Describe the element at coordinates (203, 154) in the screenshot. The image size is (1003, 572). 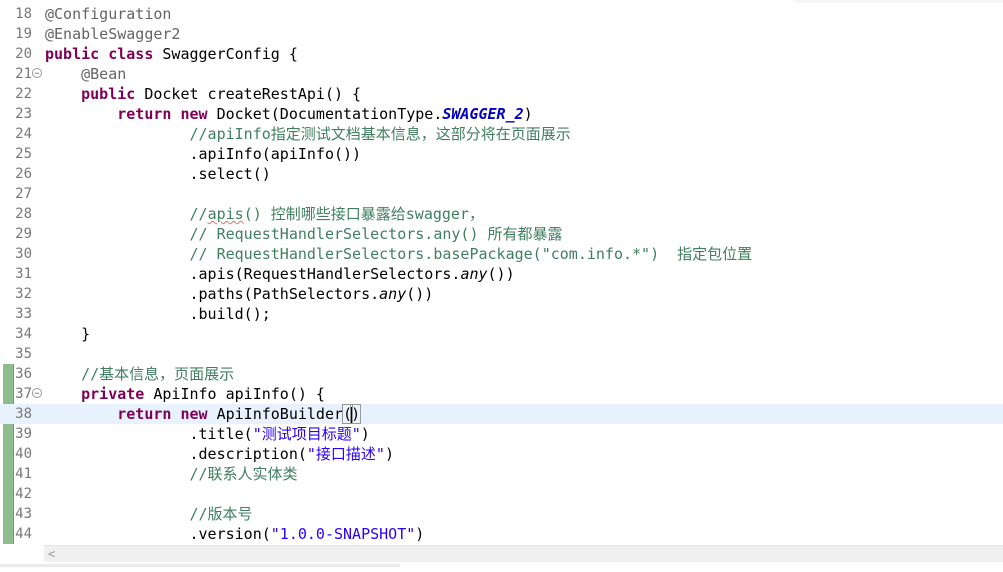
I see `code-text: .apiInfo(apiInfo())` at that location.